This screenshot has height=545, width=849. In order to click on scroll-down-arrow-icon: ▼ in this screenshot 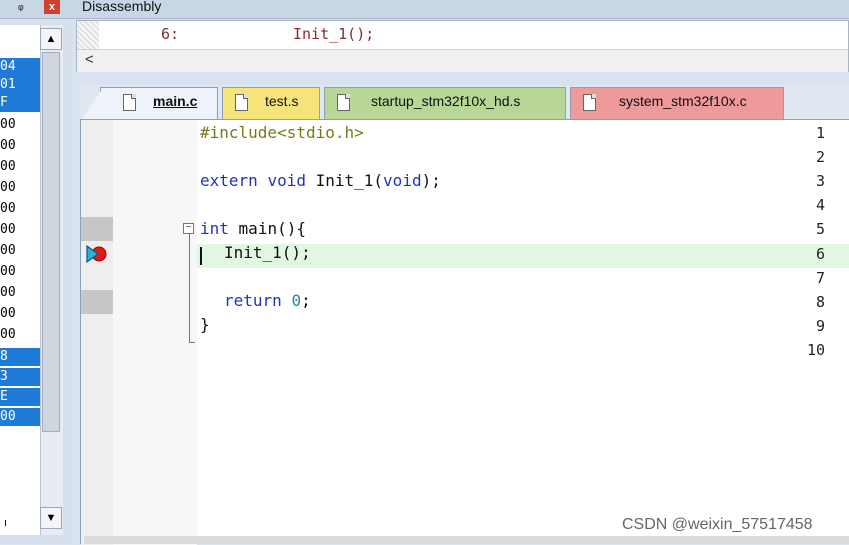, I will do `click(51, 518)`.